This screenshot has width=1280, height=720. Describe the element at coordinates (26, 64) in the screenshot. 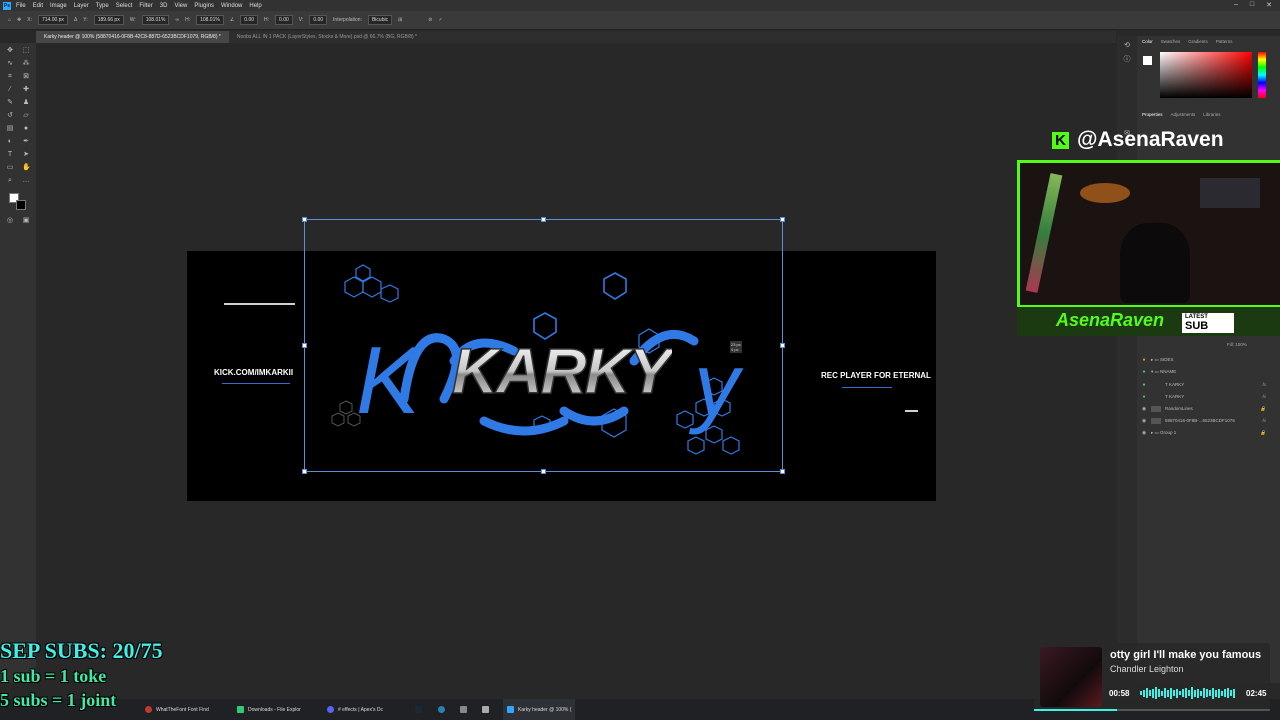

I see `magic-wand-icon: ⁂` at that location.